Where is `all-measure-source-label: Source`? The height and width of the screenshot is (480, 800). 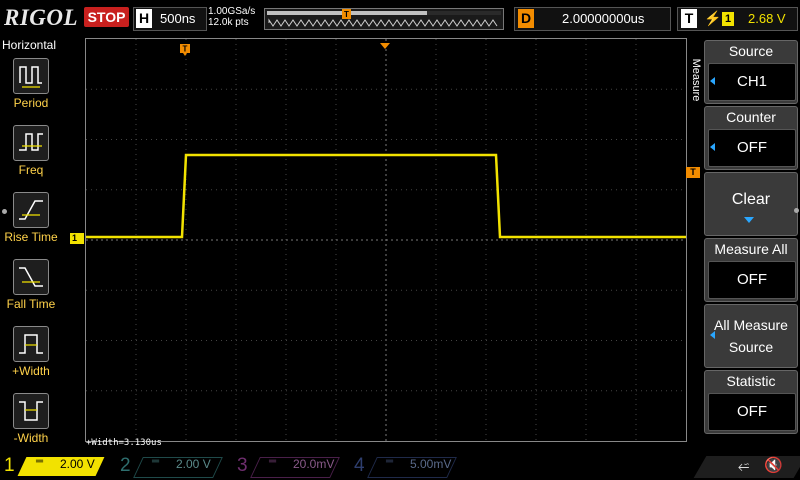
all-measure-source-label: Source is located at coordinates (751, 347).